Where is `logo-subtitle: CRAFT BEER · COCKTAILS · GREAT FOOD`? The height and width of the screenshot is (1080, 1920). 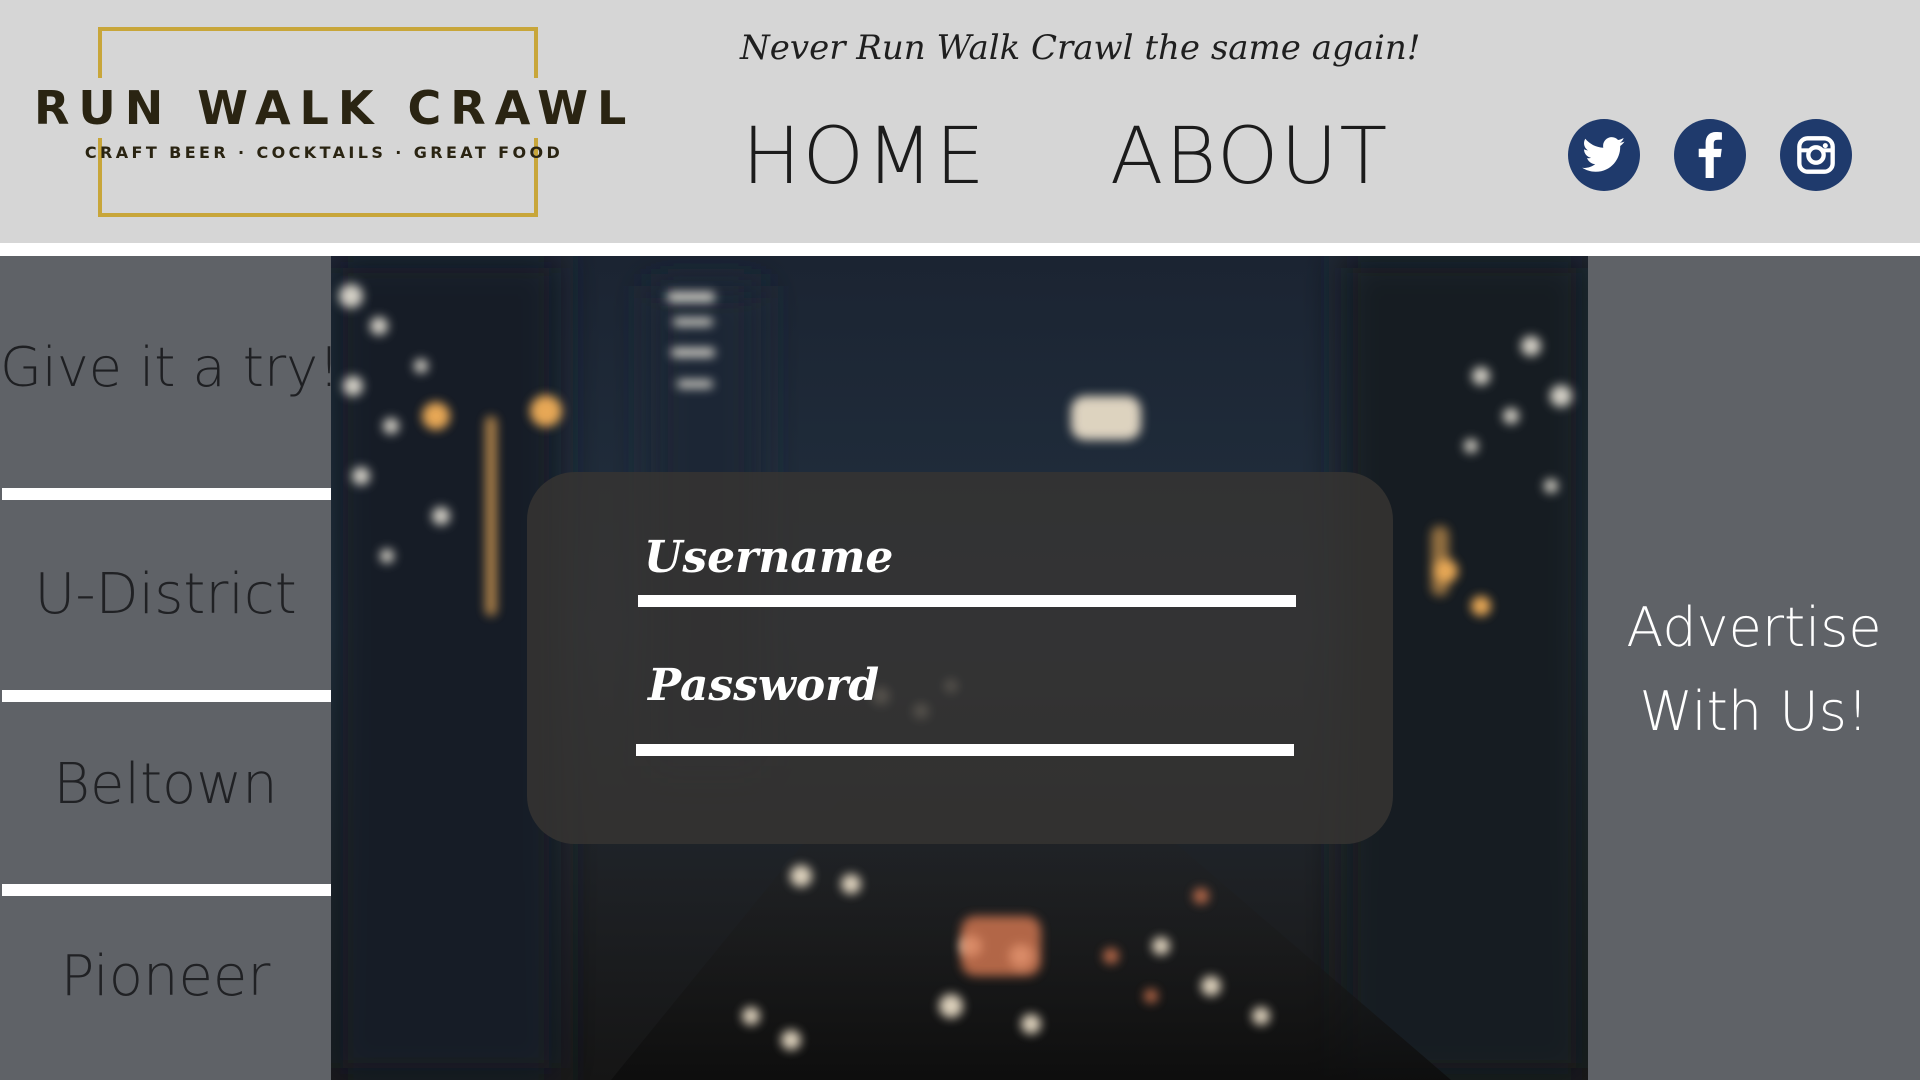 logo-subtitle: CRAFT BEER · COCKTAILS · GREAT FOOD is located at coordinates (324, 152).